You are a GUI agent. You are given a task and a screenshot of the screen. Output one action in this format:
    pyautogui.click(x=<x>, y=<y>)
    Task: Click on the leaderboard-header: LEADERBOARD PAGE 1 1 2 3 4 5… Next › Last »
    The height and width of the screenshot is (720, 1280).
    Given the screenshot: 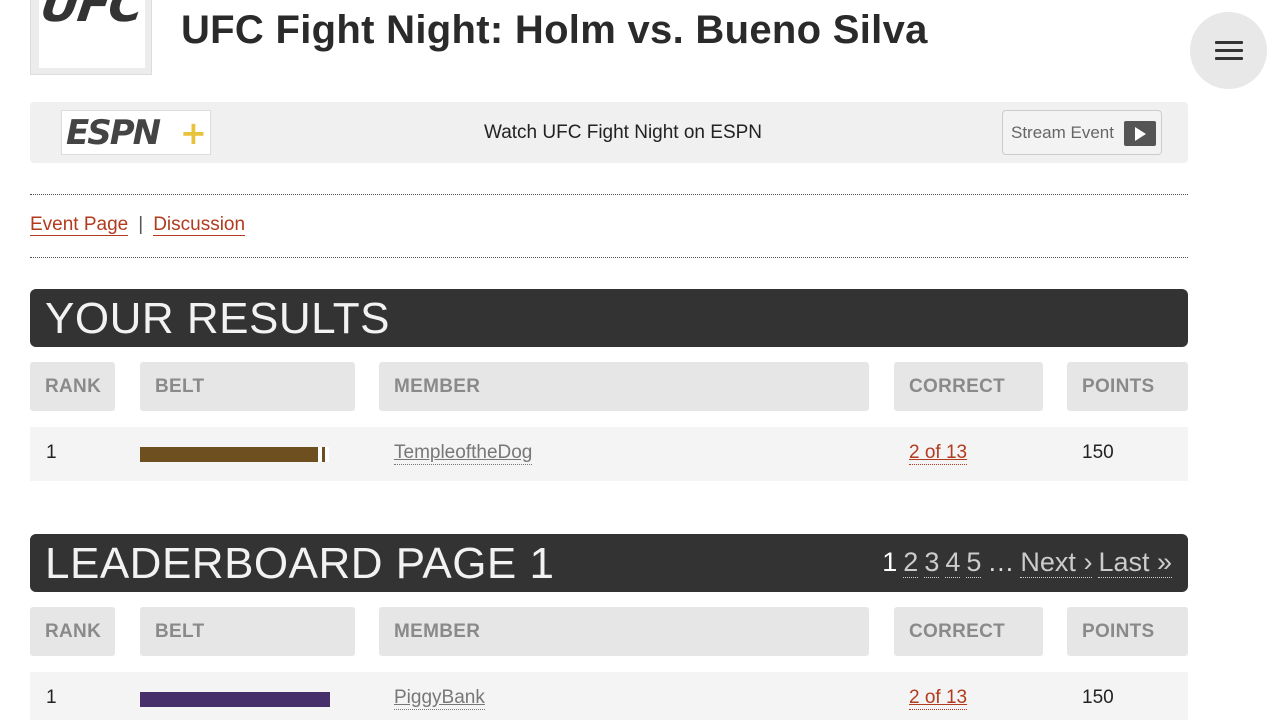 What is the action you would take?
    pyautogui.click(x=609, y=563)
    